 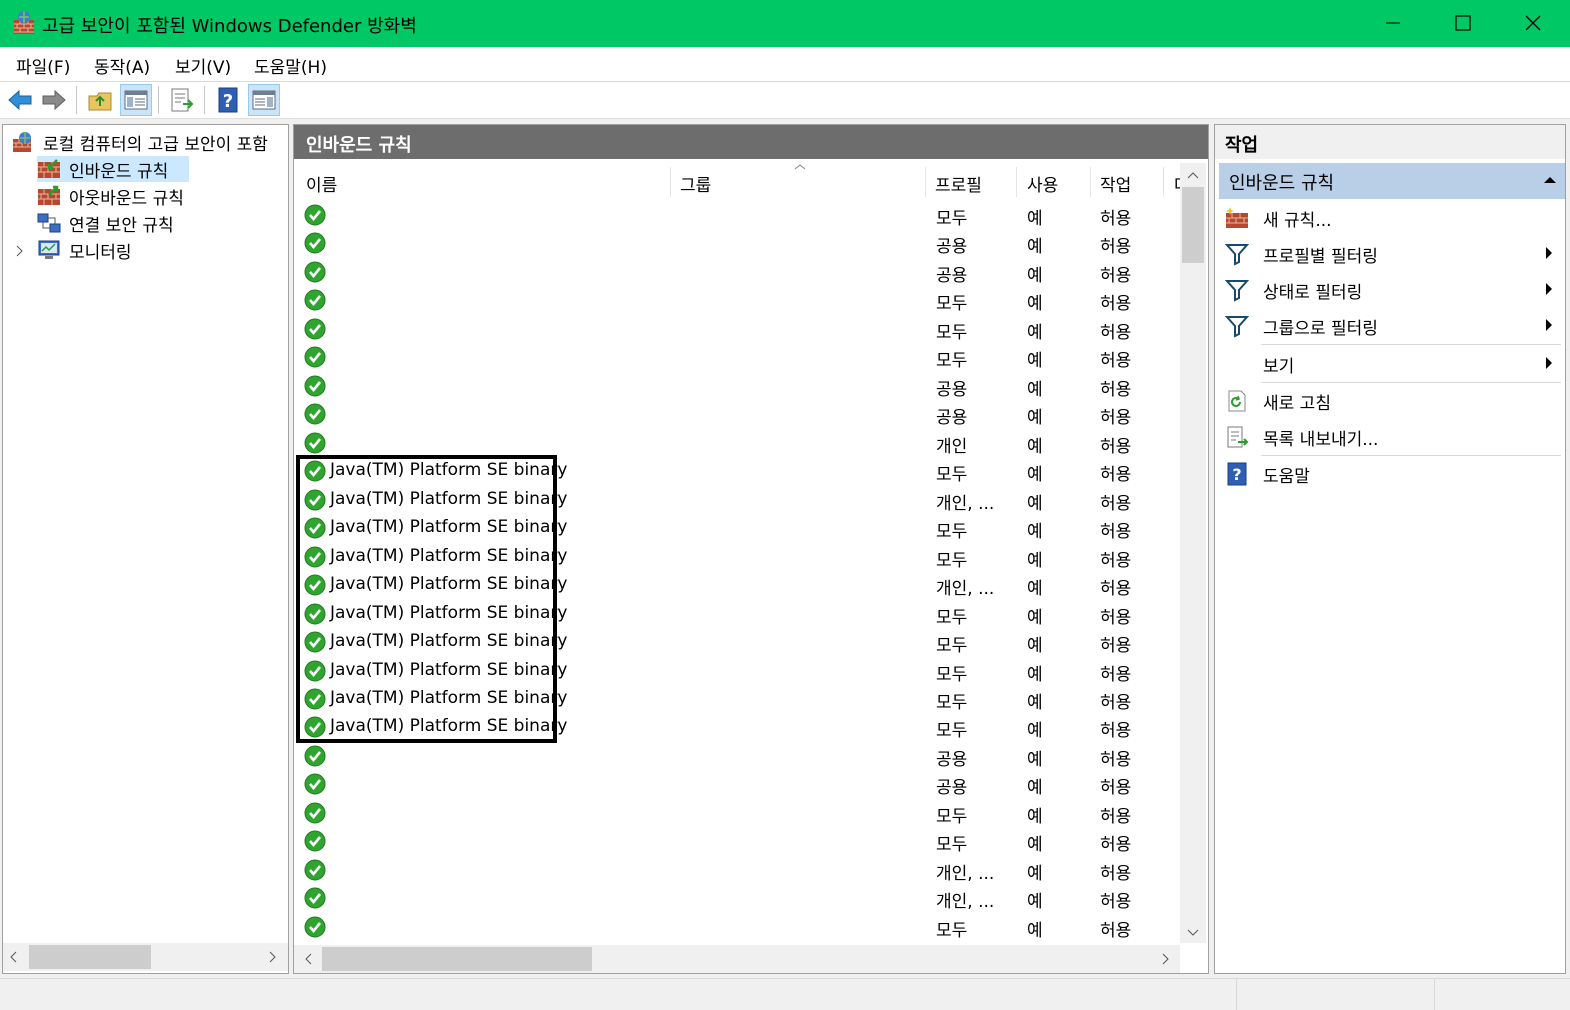 I want to click on vertical-scrollbar, so click(x=1193, y=553).